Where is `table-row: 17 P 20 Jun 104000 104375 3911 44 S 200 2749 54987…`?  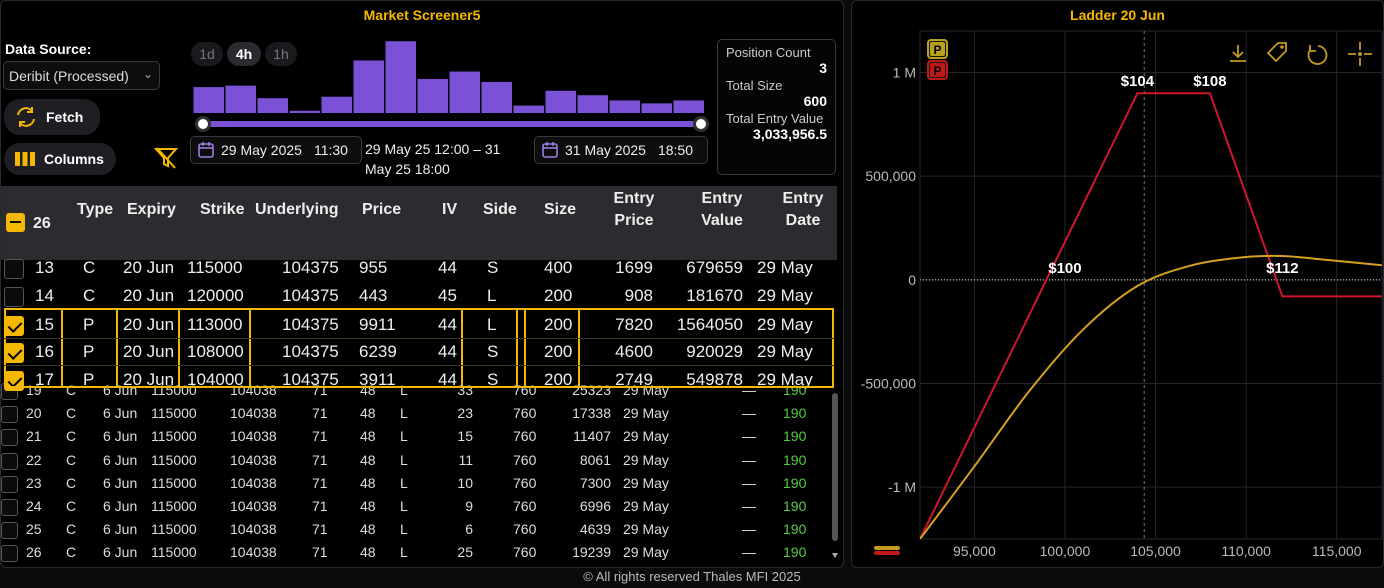 table-row: 17 P 20 Jun 104000 104375 3911 44 S 200 2749 54987… is located at coordinates (419, 382).